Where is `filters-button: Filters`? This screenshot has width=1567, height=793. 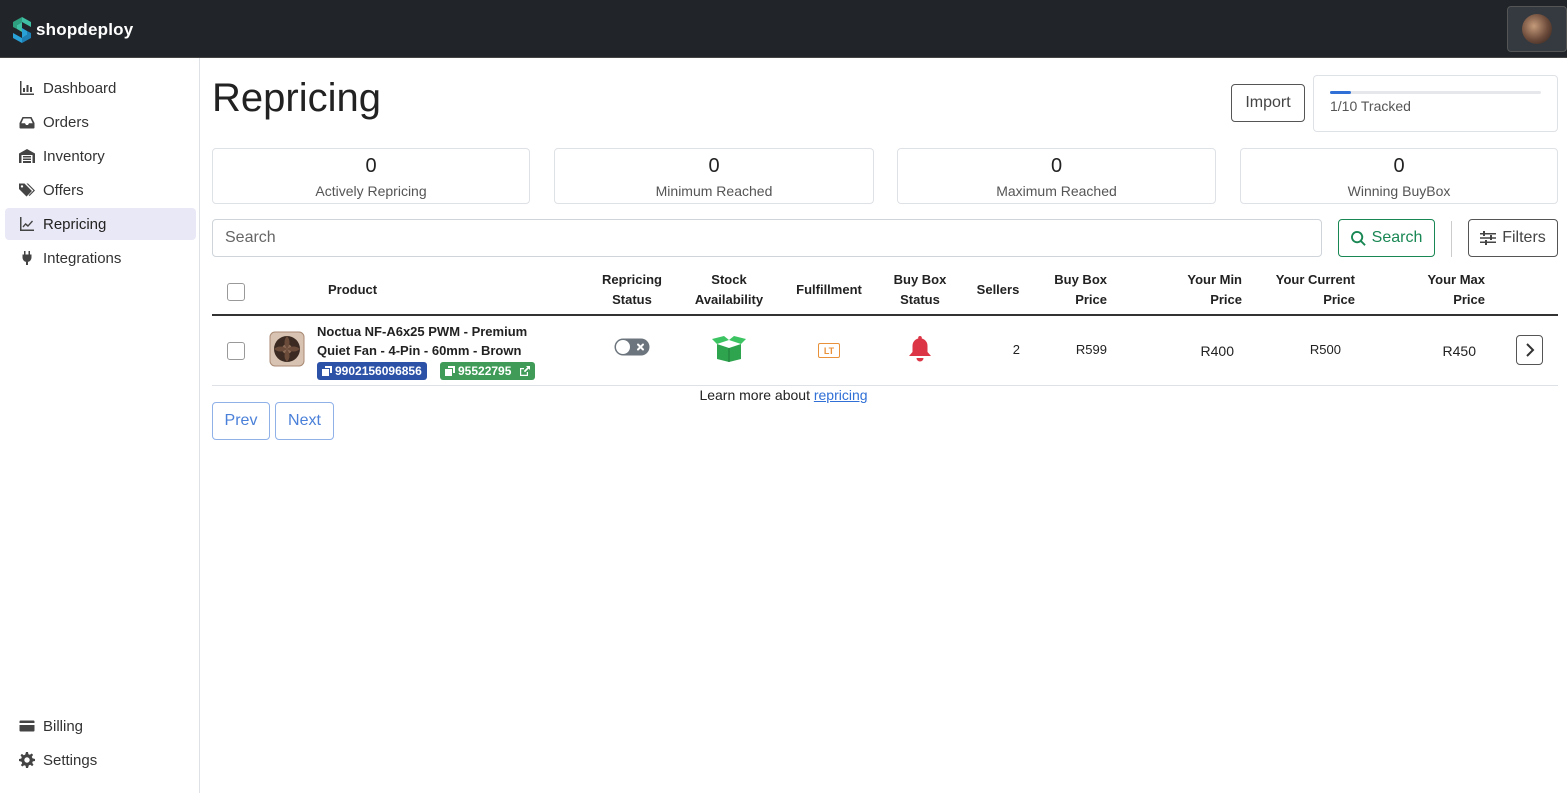 filters-button: Filters is located at coordinates (1513, 238).